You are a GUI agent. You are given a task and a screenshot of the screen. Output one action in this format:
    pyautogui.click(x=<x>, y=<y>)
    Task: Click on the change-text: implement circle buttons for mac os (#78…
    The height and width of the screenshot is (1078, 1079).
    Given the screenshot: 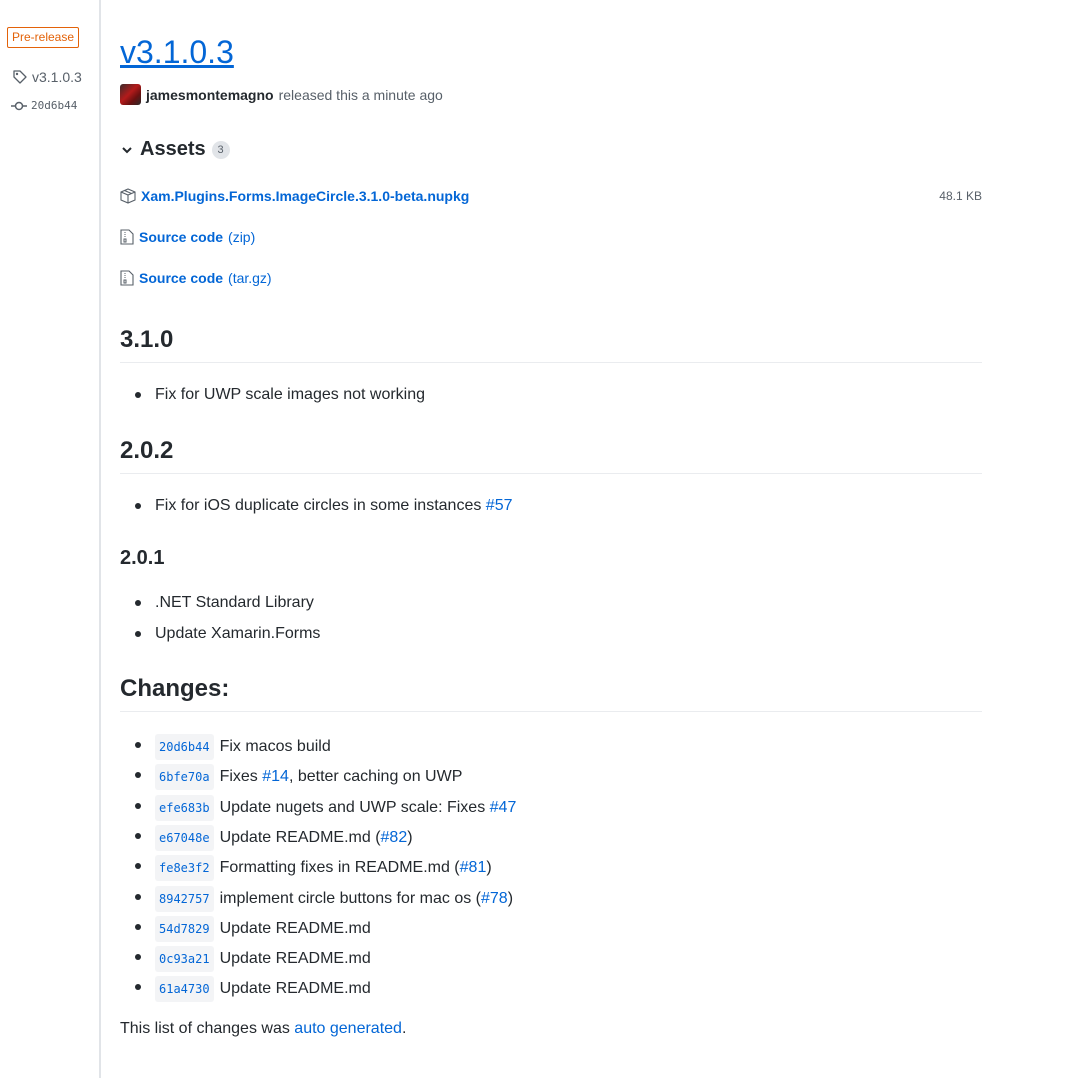 What is the action you would take?
    pyautogui.click(x=366, y=898)
    